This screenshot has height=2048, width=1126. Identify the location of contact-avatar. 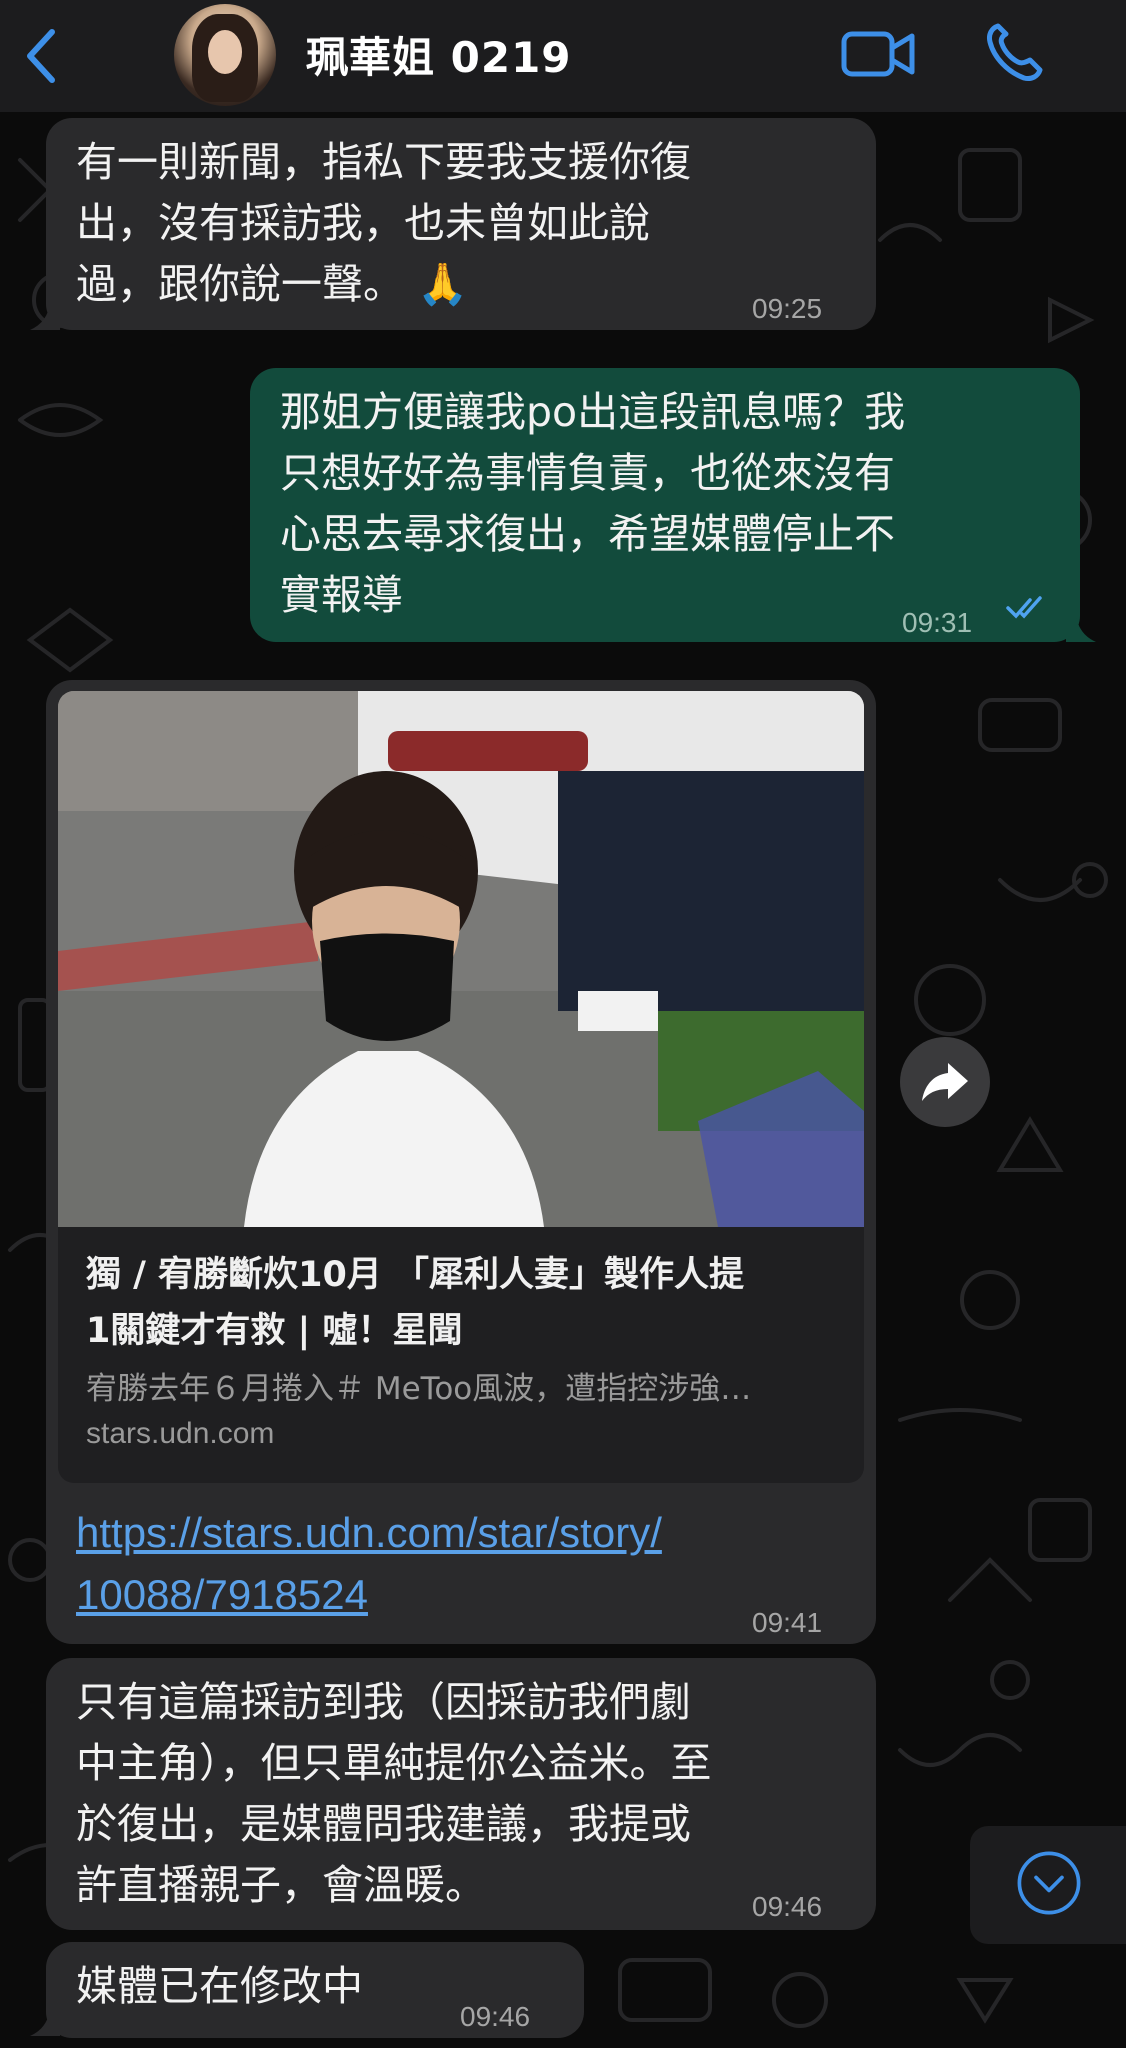
(225, 55).